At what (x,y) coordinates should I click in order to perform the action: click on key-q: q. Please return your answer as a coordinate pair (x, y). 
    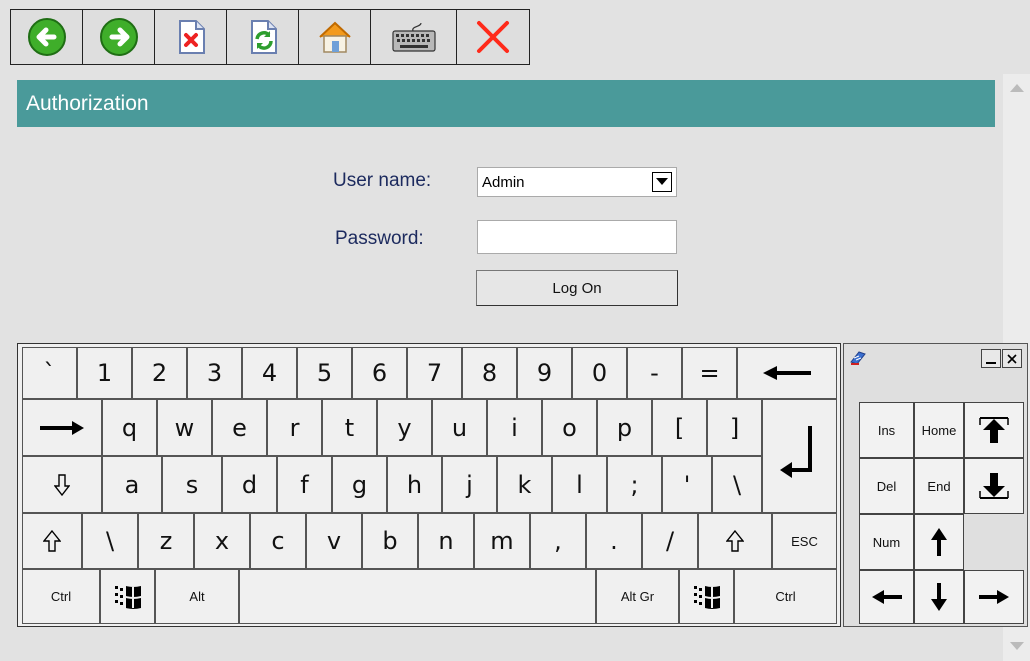
    Looking at the image, I should click on (129, 427).